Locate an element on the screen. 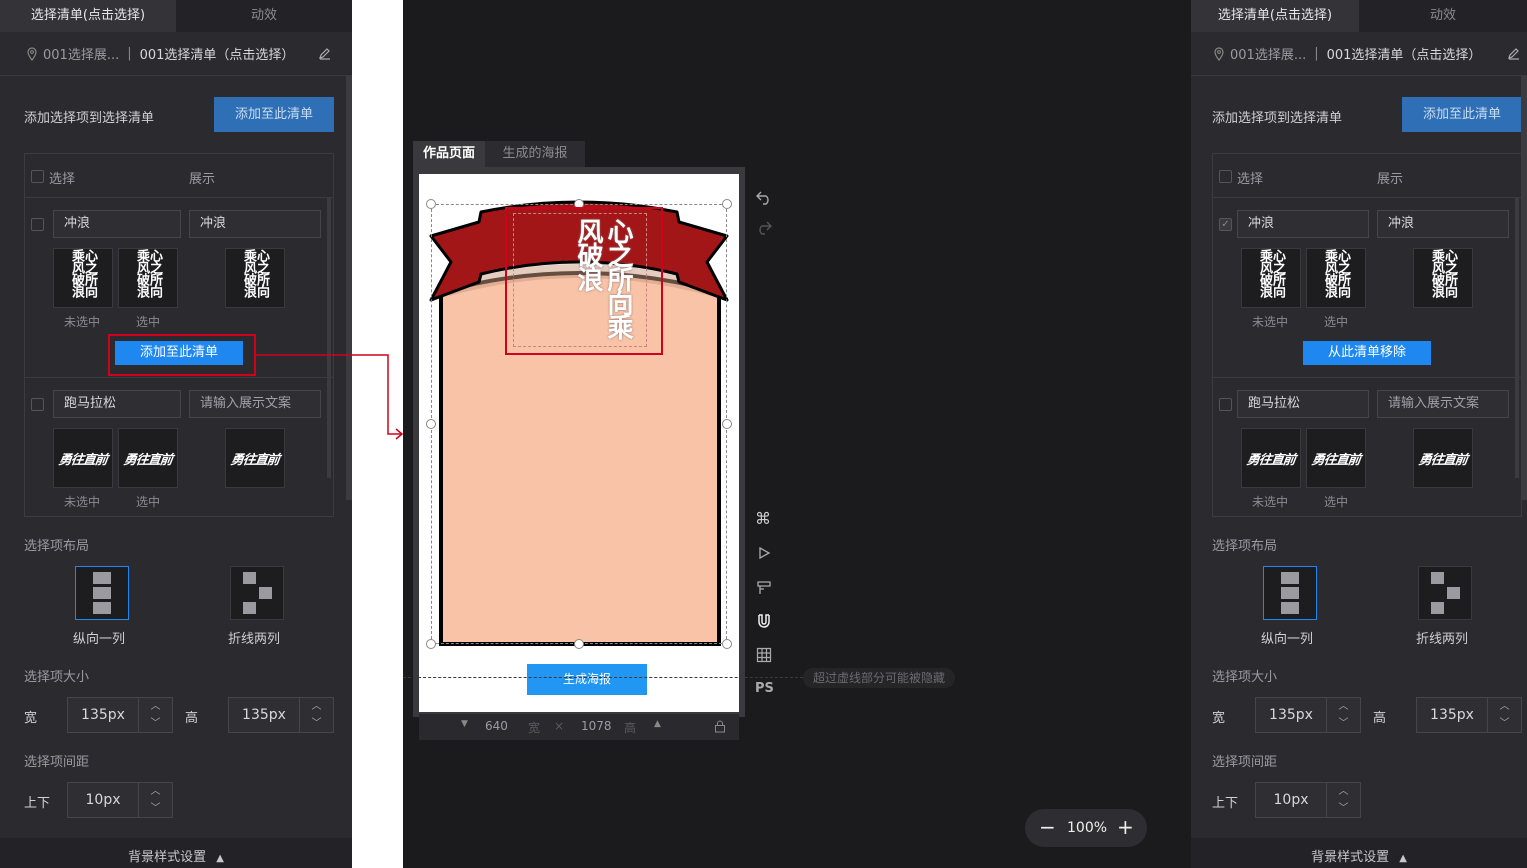 The image size is (1527, 868). tab-work-page: 作品页面 is located at coordinates (449, 154).